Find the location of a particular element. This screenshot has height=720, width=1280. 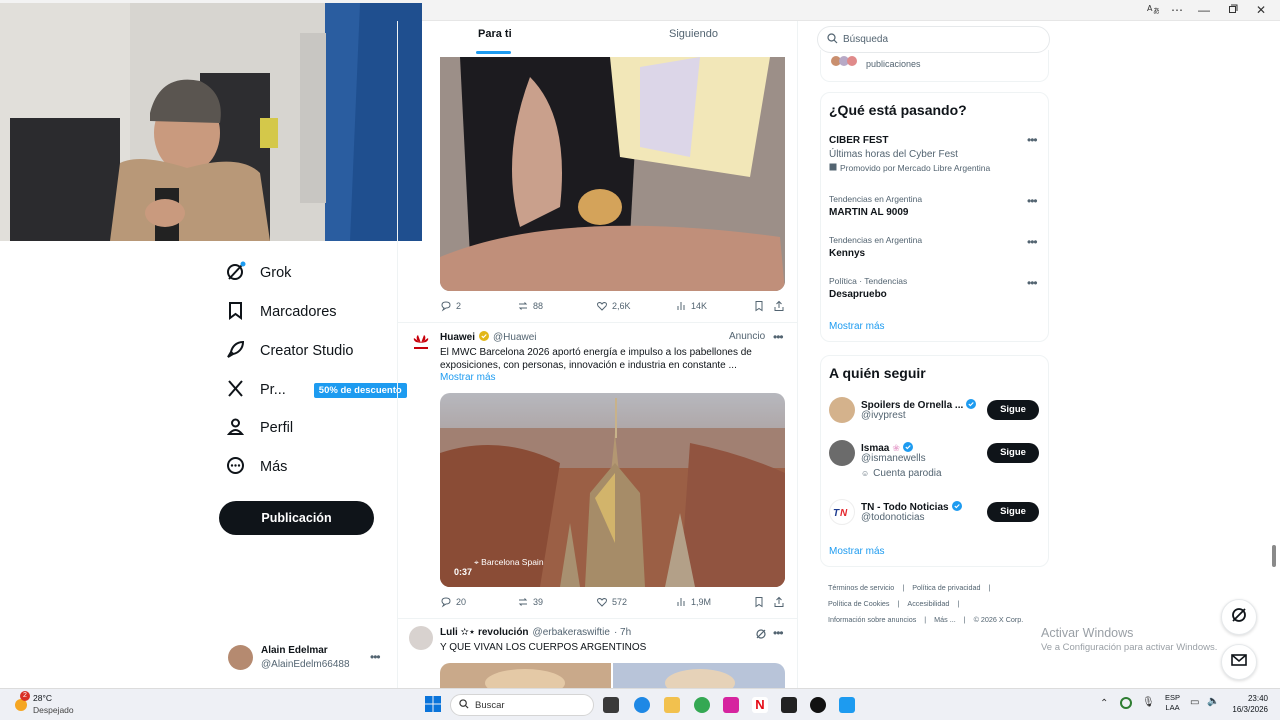

author-name: Huawei is located at coordinates (457, 337).